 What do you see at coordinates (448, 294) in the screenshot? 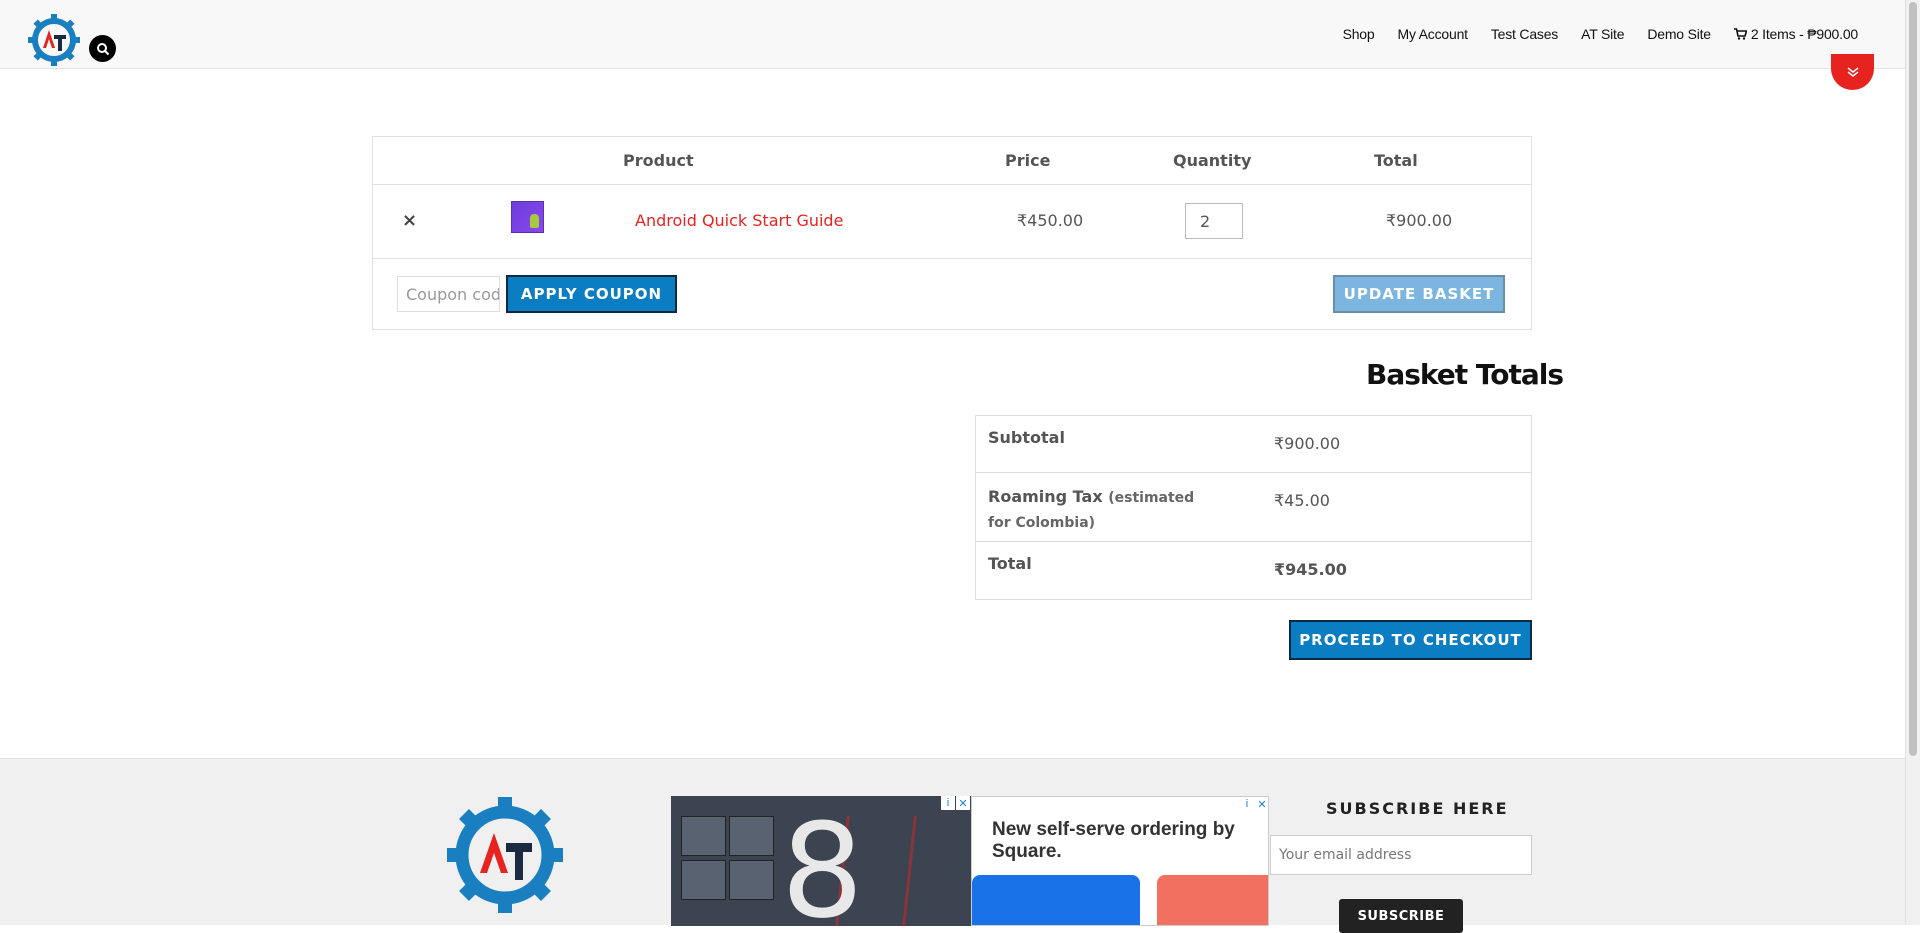
I see `coupon-input` at bounding box center [448, 294].